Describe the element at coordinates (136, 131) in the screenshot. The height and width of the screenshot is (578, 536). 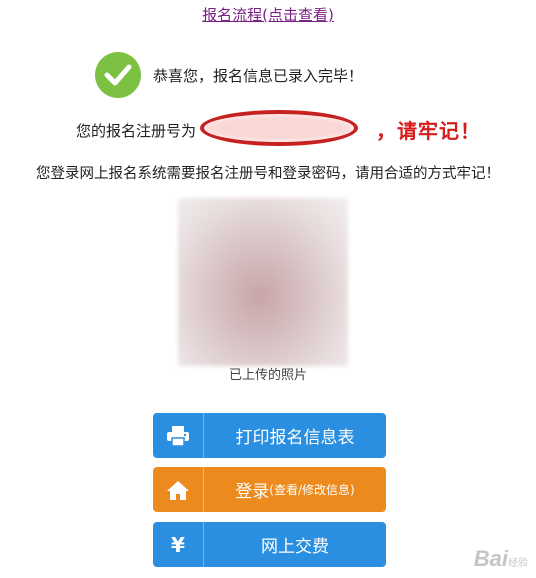
I see `registration-label: 您的报名注册号为` at that location.